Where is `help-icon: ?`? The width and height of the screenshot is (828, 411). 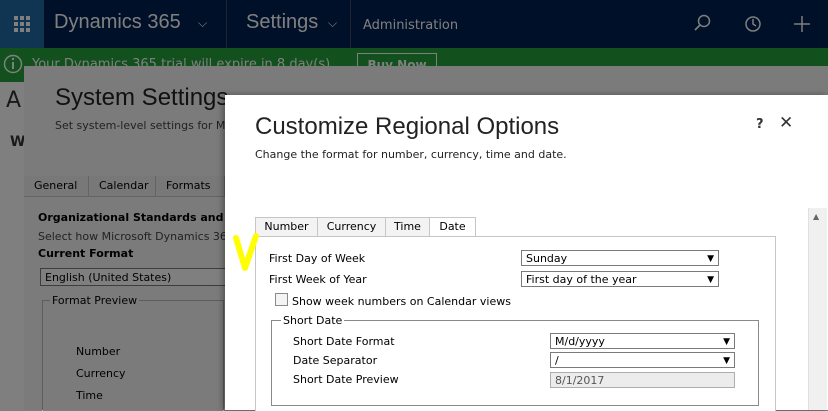 help-icon: ? is located at coordinates (760, 124).